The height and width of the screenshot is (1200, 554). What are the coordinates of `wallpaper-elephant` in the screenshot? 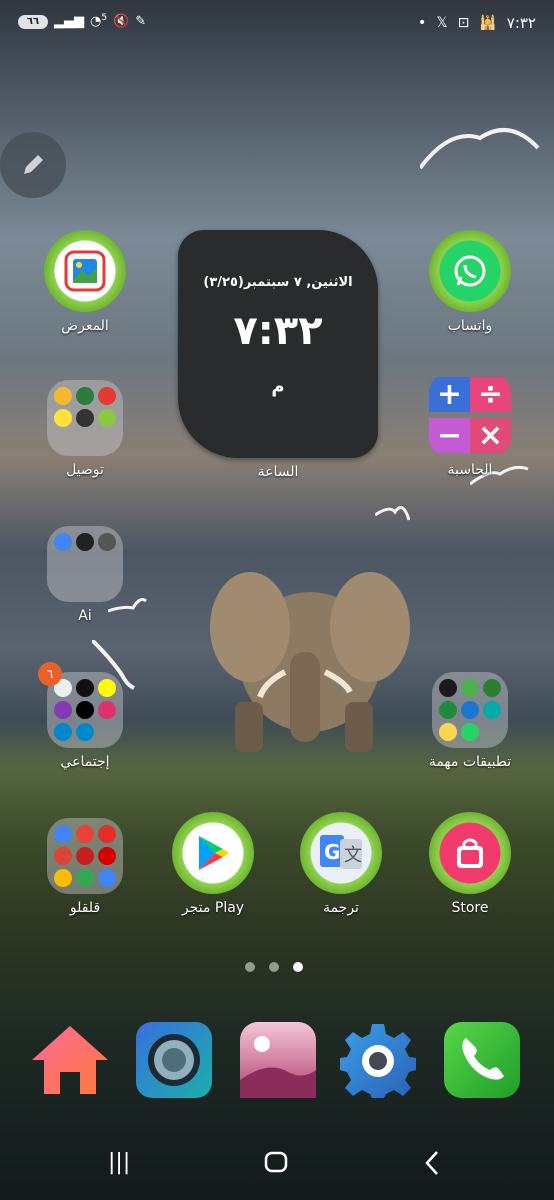 It's located at (310, 662).